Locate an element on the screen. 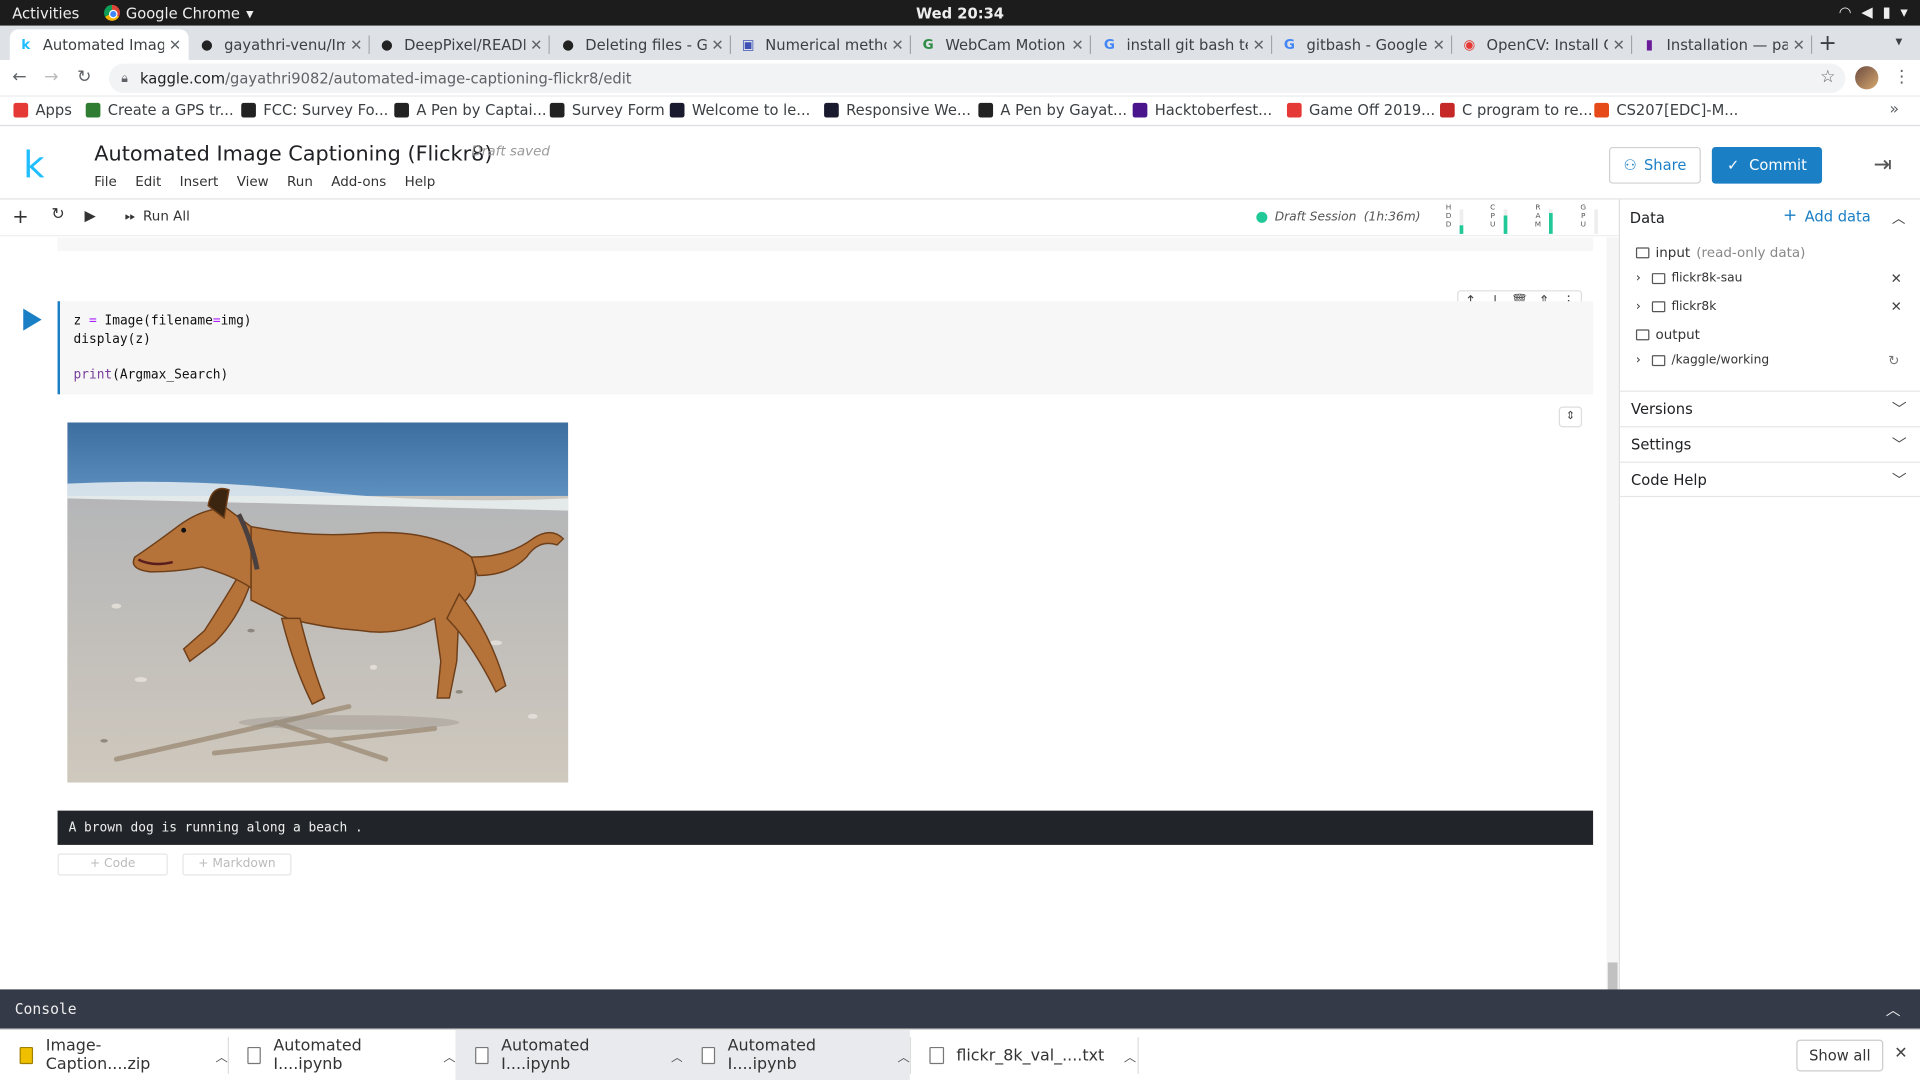 This screenshot has height=1080, width=1920. share-button: ⚇ Share is located at coordinates (1654, 165).